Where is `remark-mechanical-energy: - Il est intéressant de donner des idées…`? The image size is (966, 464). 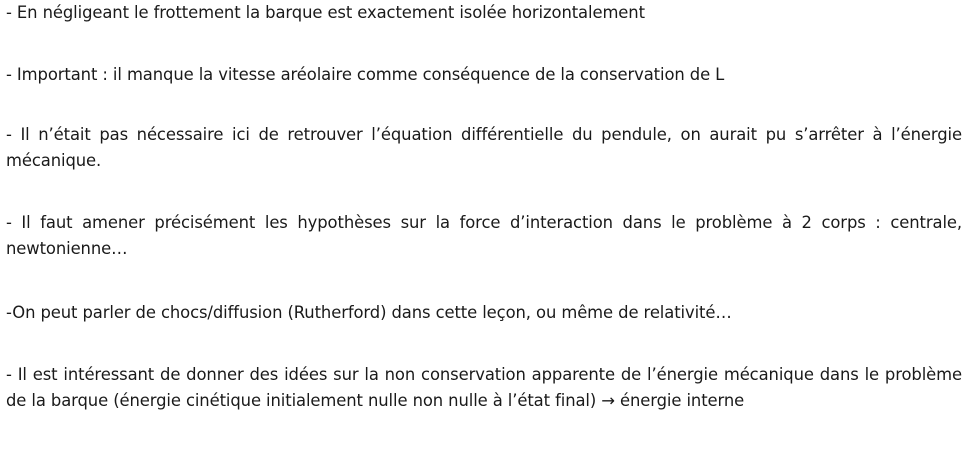
remark-mechanical-energy: - Il est intéressant de donner des idées… is located at coordinates (484, 387).